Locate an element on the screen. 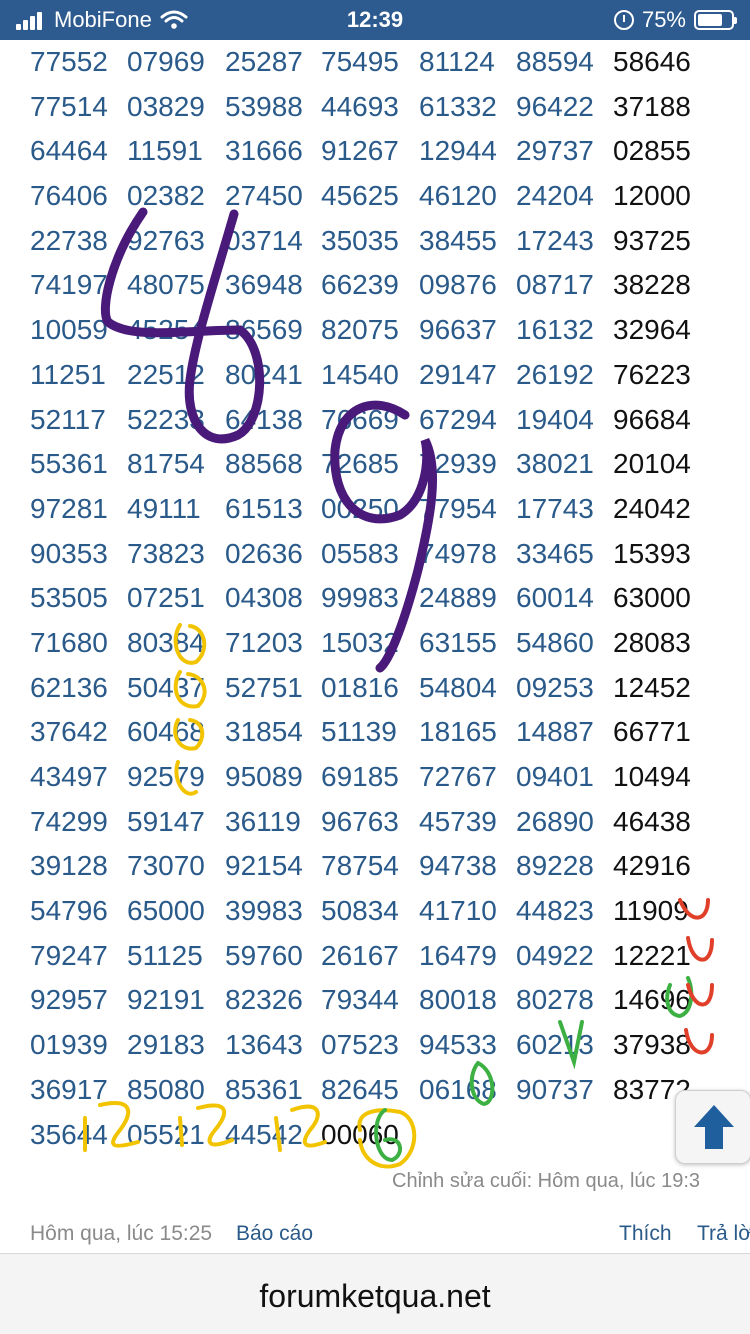 The image size is (750, 1334). table-cell: 04308 is located at coordinates (264, 598).